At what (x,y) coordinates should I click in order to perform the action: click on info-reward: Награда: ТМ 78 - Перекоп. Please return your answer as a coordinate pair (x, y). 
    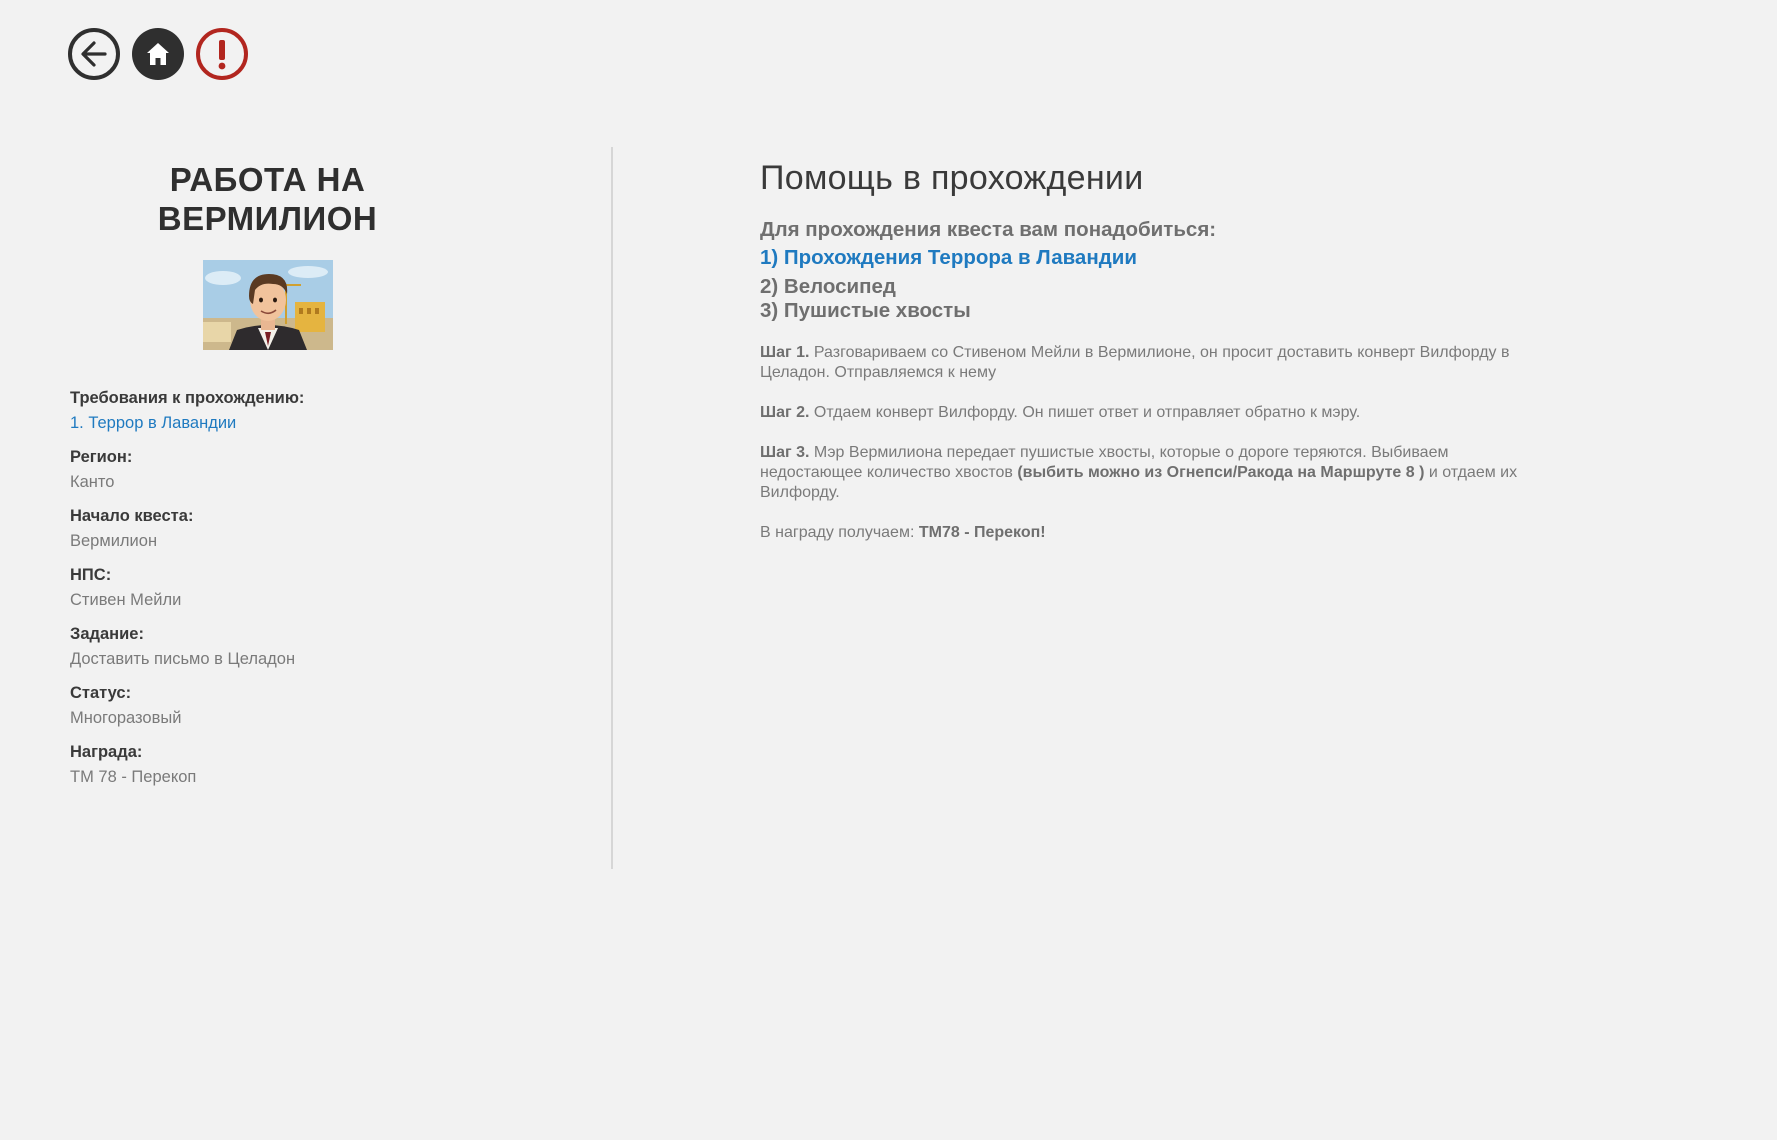
    Looking at the image, I should click on (267, 765).